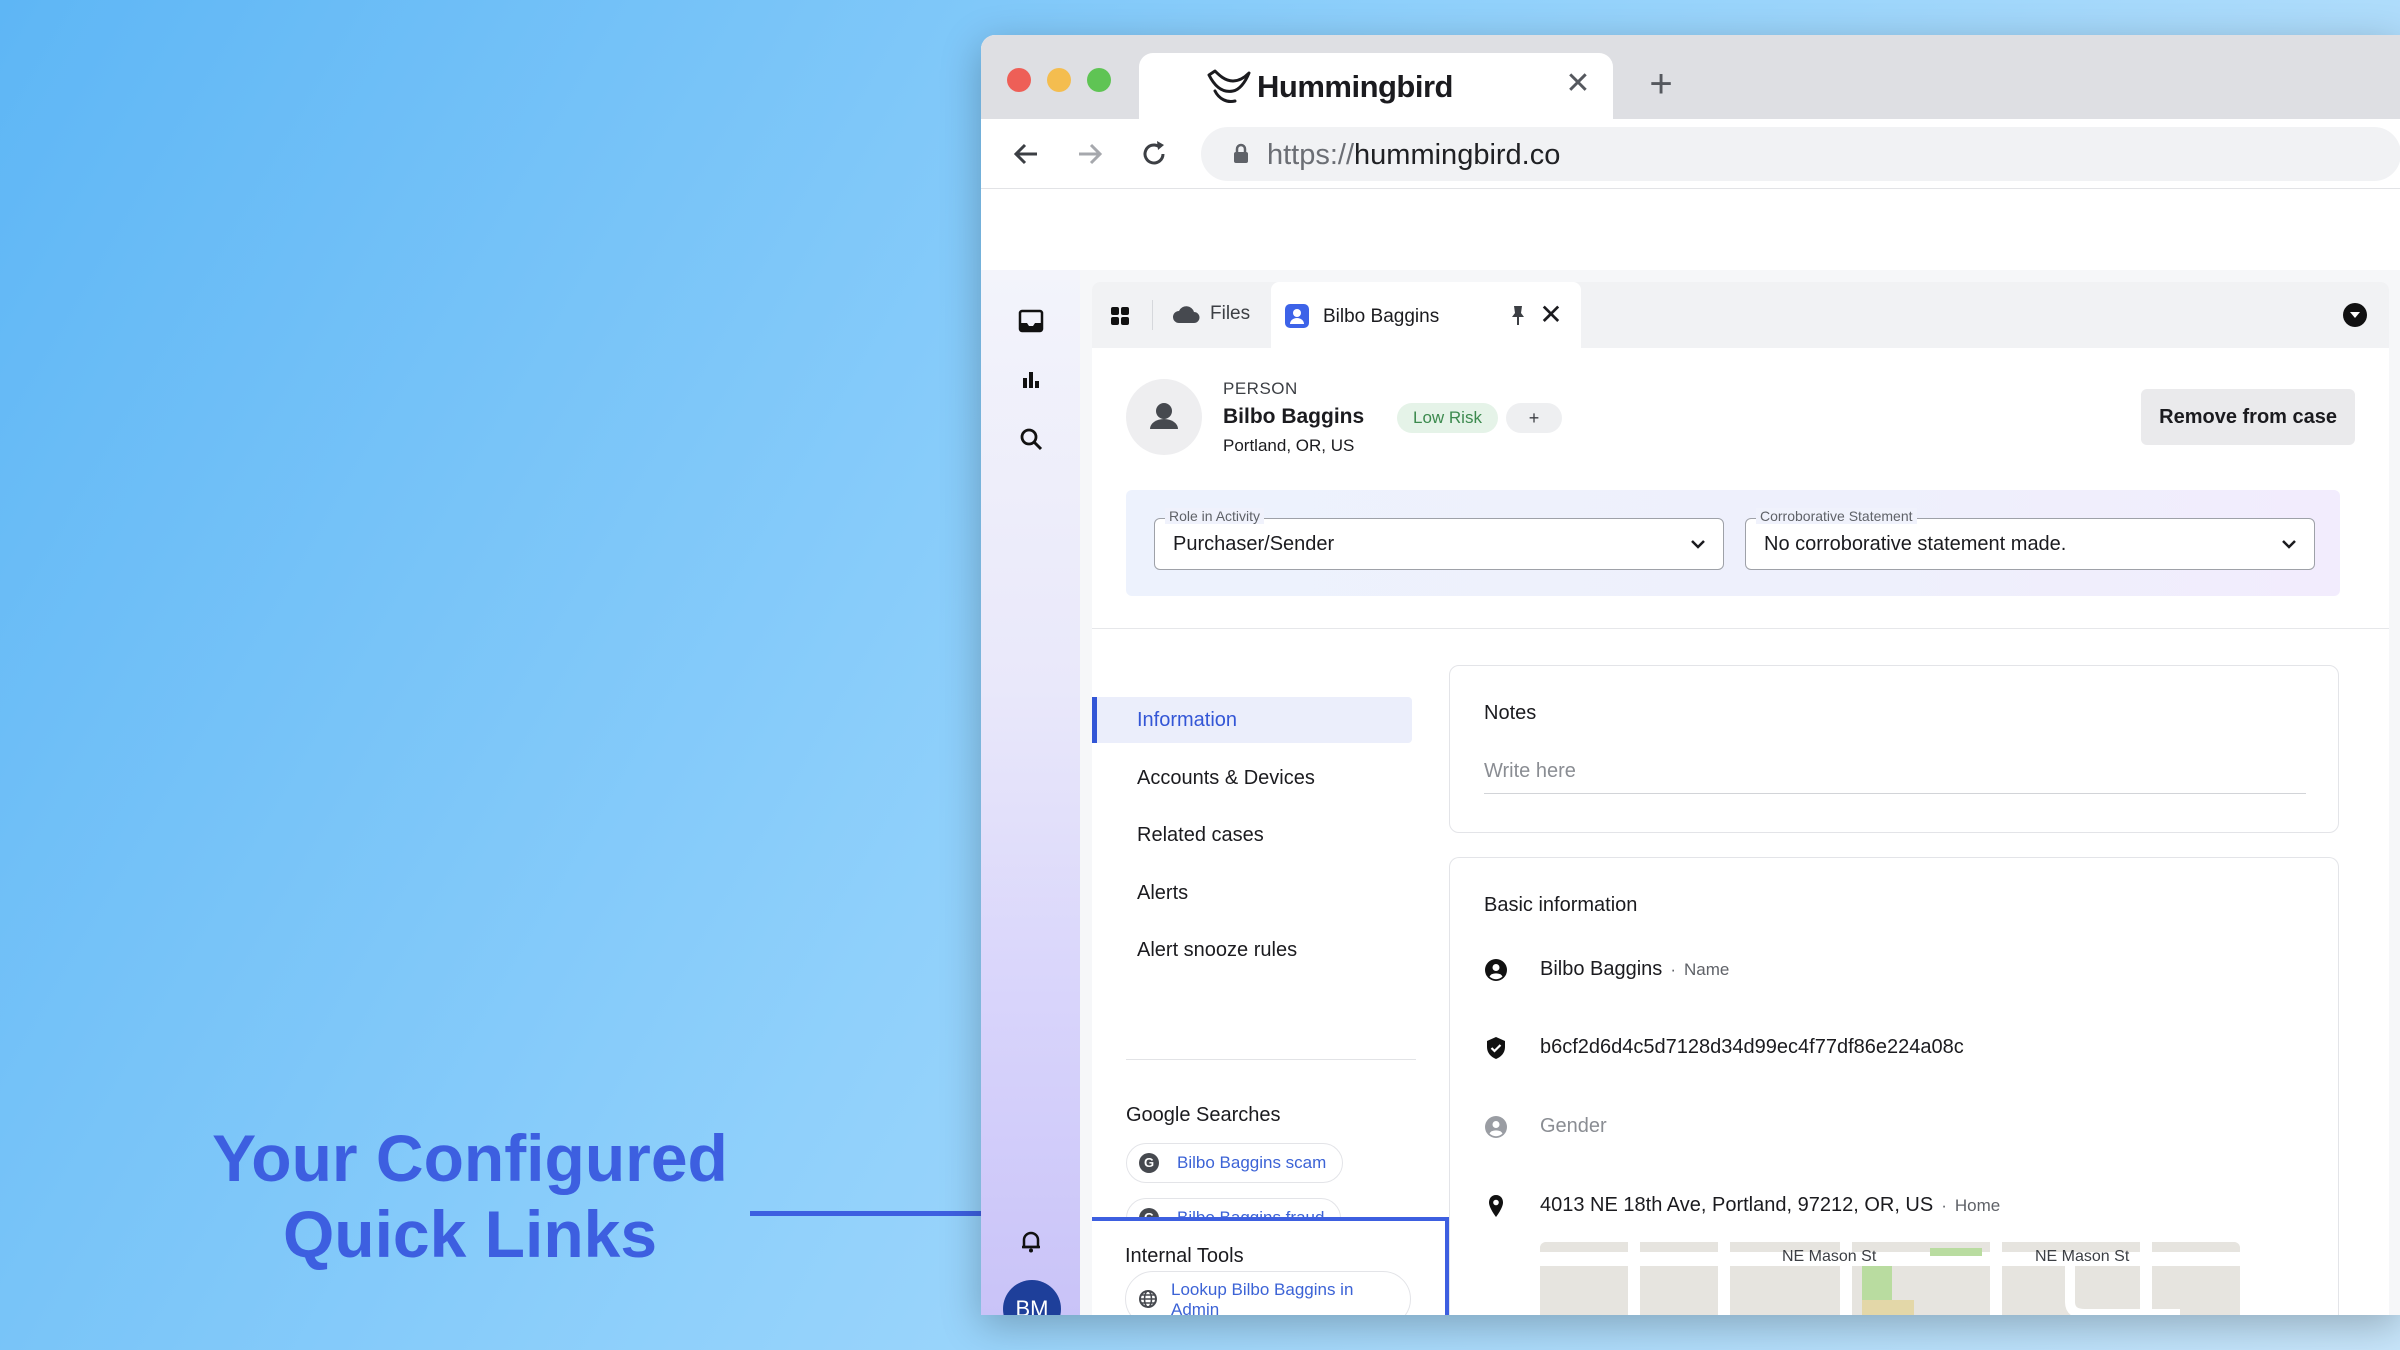 Image resolution: width=2400 pixels, height=1350 pixels. What do you see at coordinates (1534, 418) in the screenshot?
I see `add-tag-button: +` at bounding box center [1534, 418].